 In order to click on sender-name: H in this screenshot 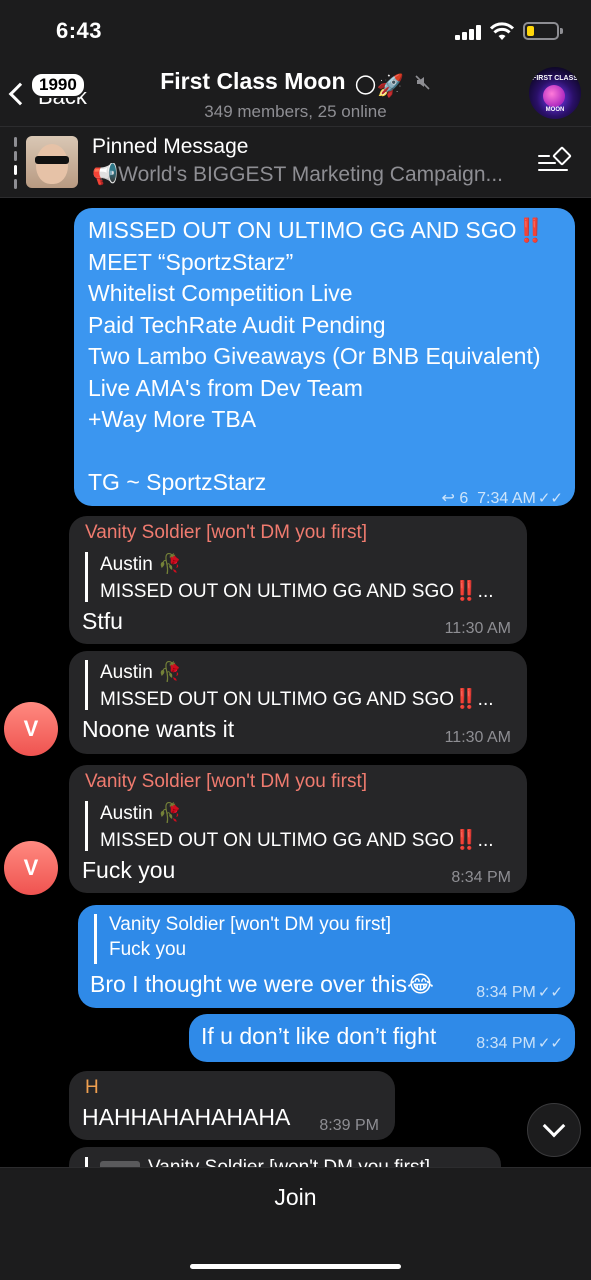, I will do `click(92, 1088)`.